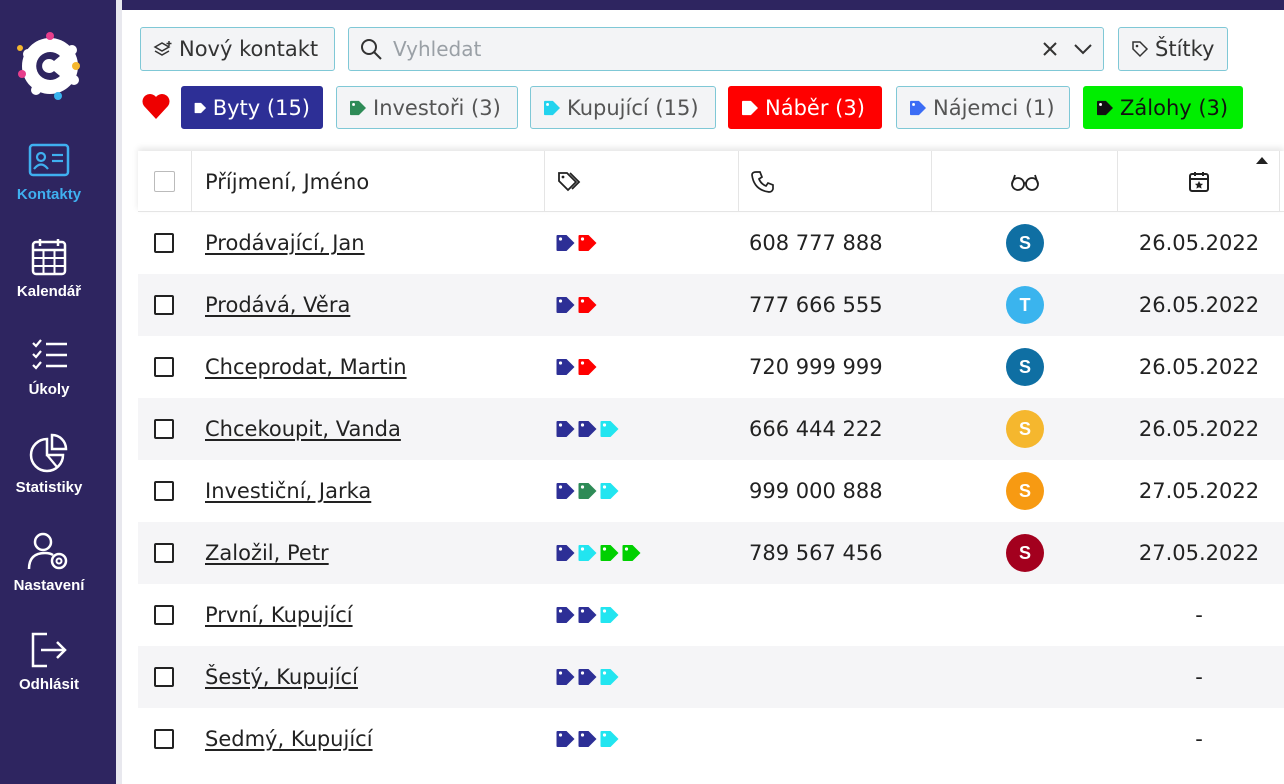  What do you see at coordinates (1199, 181) in the screenshot?
I see `header-date` at bounding box center [1199, 181].